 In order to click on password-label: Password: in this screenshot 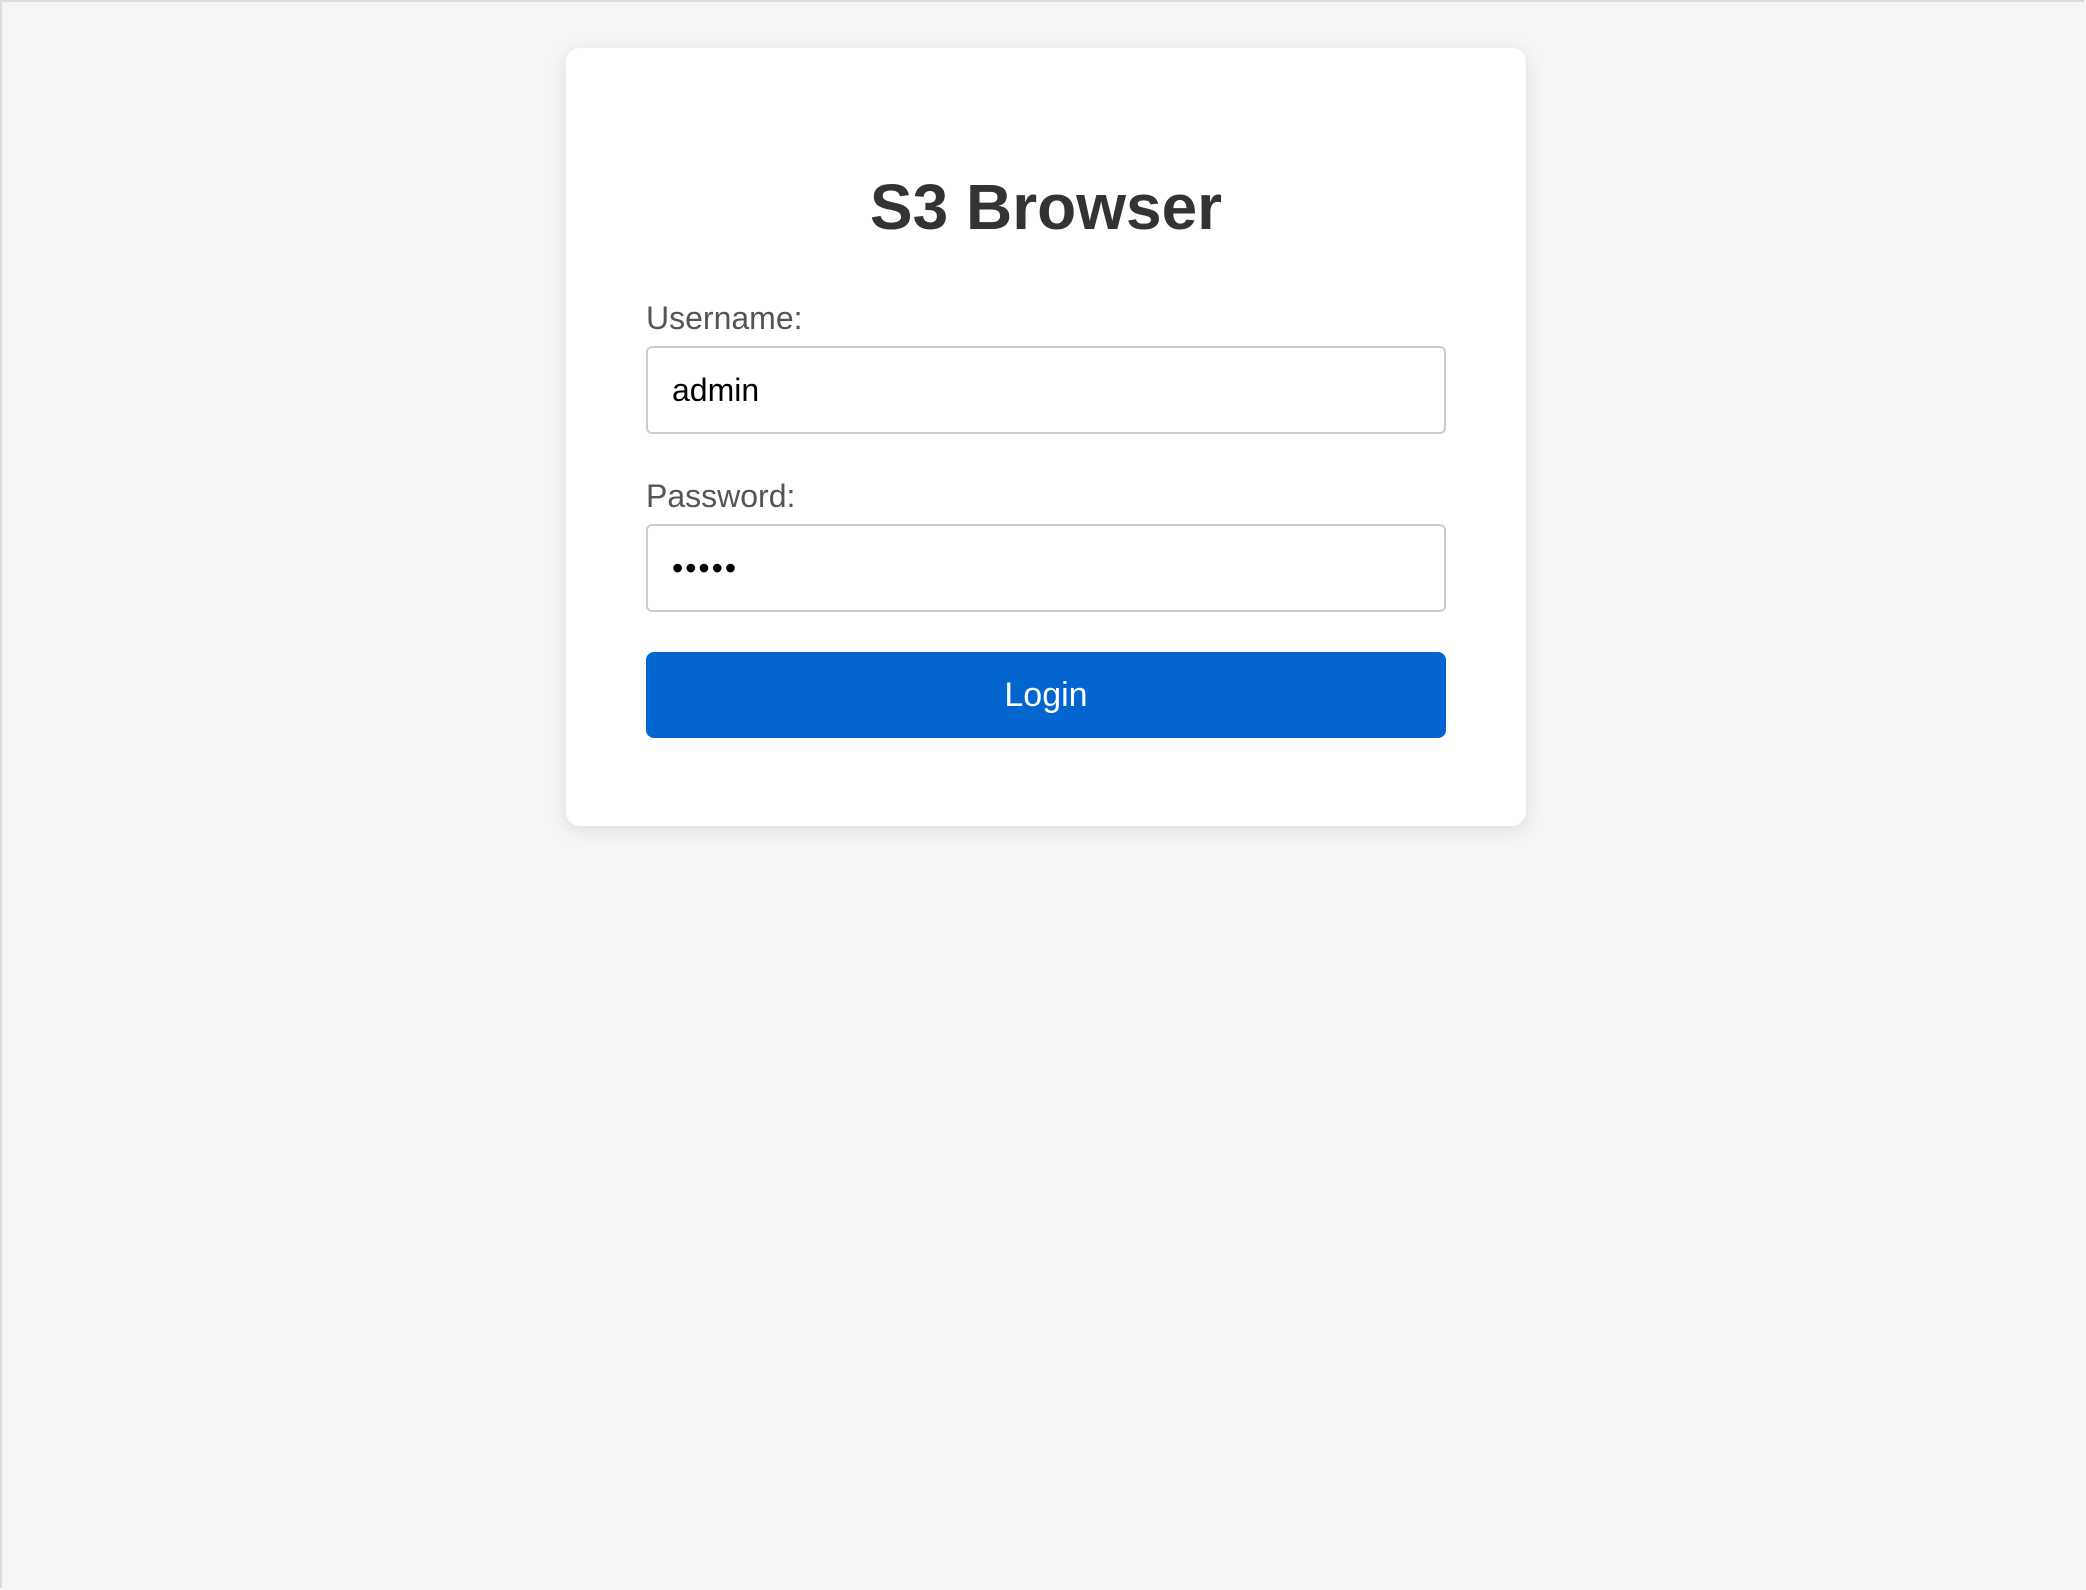, I will do `click(721, 496)`.